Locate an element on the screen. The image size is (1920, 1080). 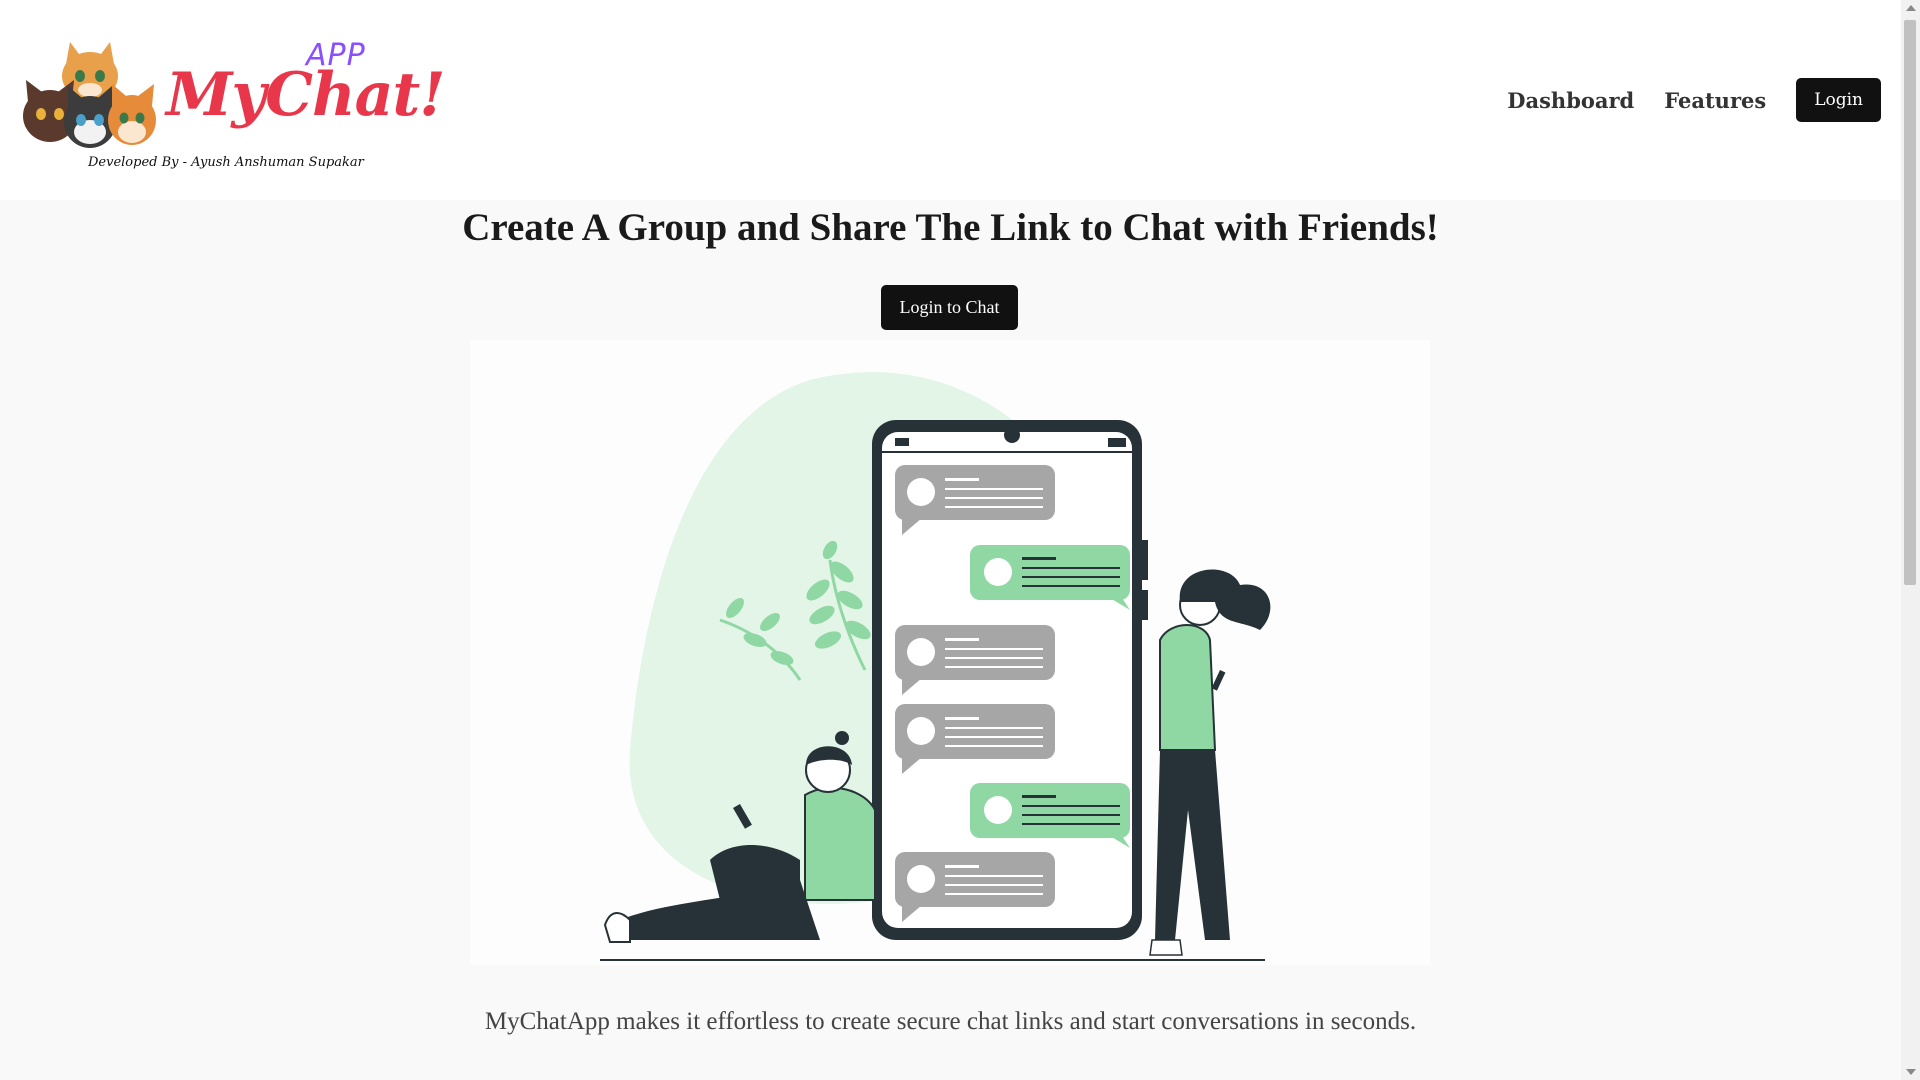
login-to-chat-button: Login to Chat is located at coordinates (949, 307).